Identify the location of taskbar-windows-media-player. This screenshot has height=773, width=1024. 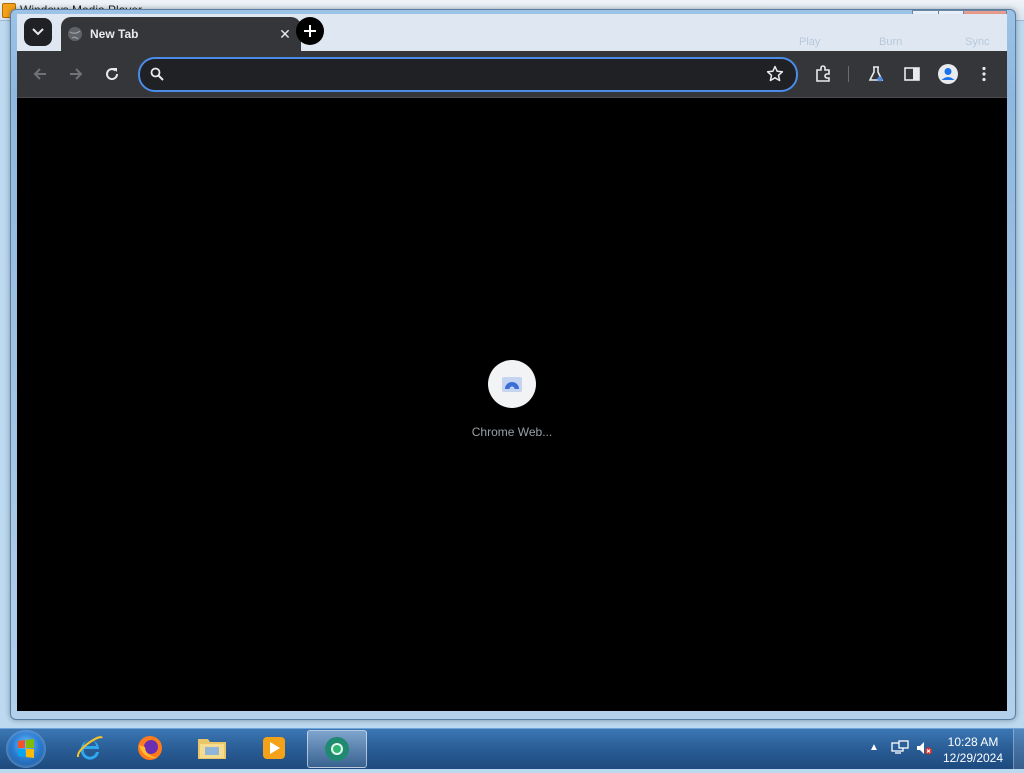
(274, 748).